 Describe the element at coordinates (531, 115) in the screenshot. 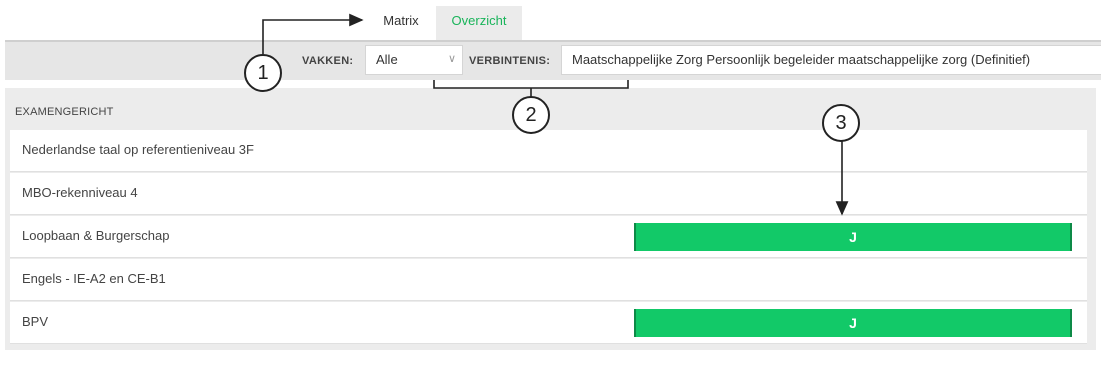

I see `callout-2: 2` at that location.